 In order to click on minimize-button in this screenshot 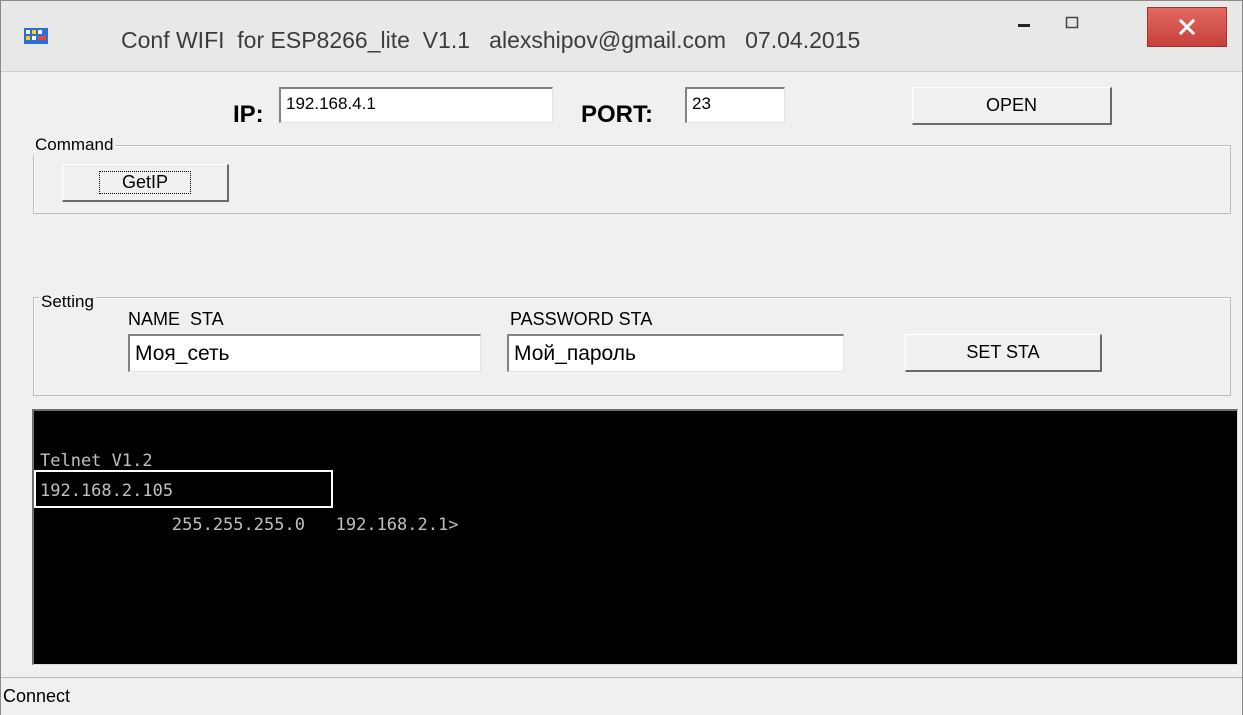, I will do `click(1024, 23)`.